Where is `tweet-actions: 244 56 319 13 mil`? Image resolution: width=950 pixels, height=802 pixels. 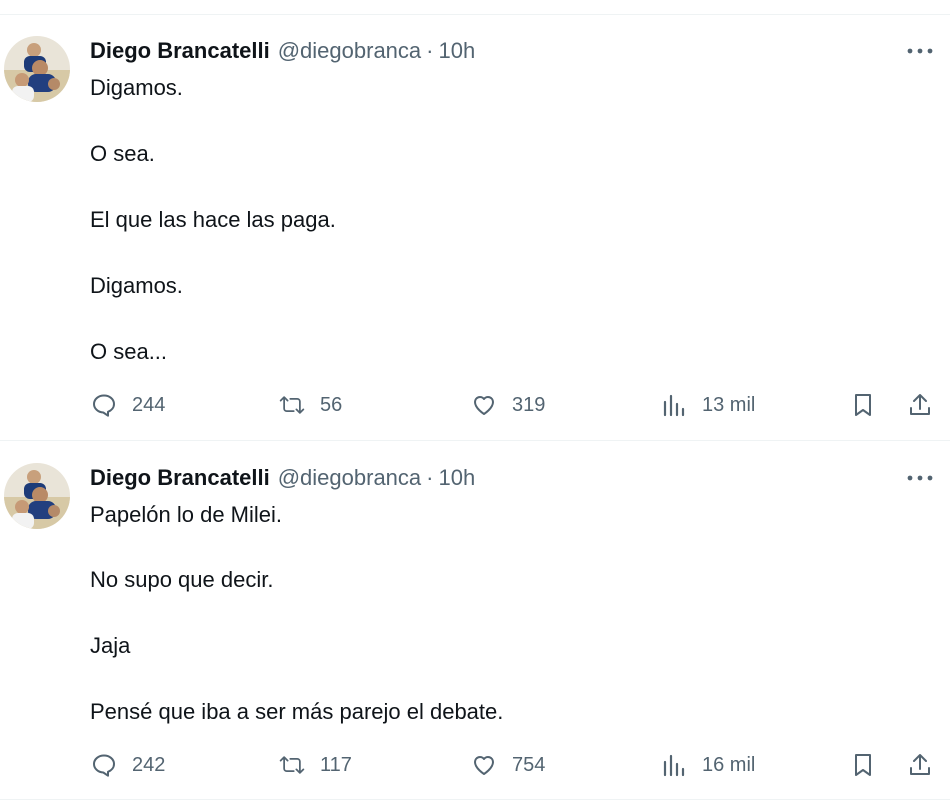
tweet-actions: 244 56 319 13 mil is located at coordinates (475, 405).